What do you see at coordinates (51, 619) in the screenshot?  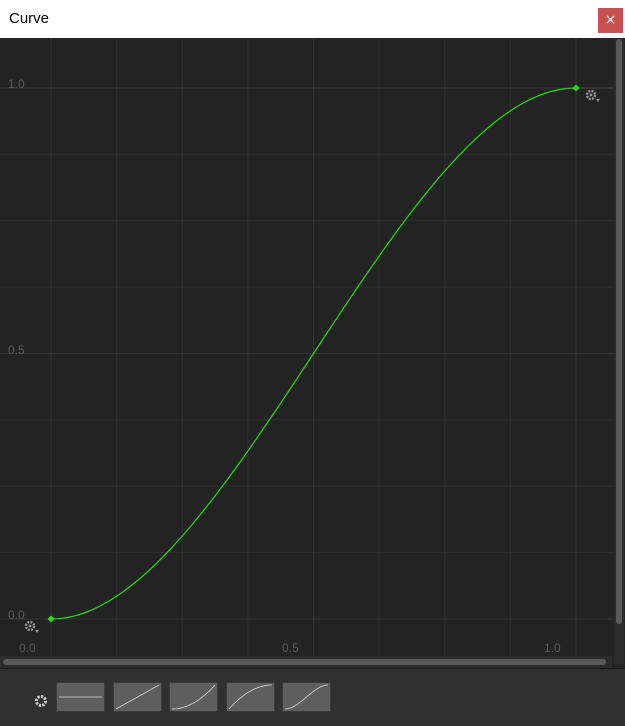 I see `curve-key-start` at bounding box center [51, 619].